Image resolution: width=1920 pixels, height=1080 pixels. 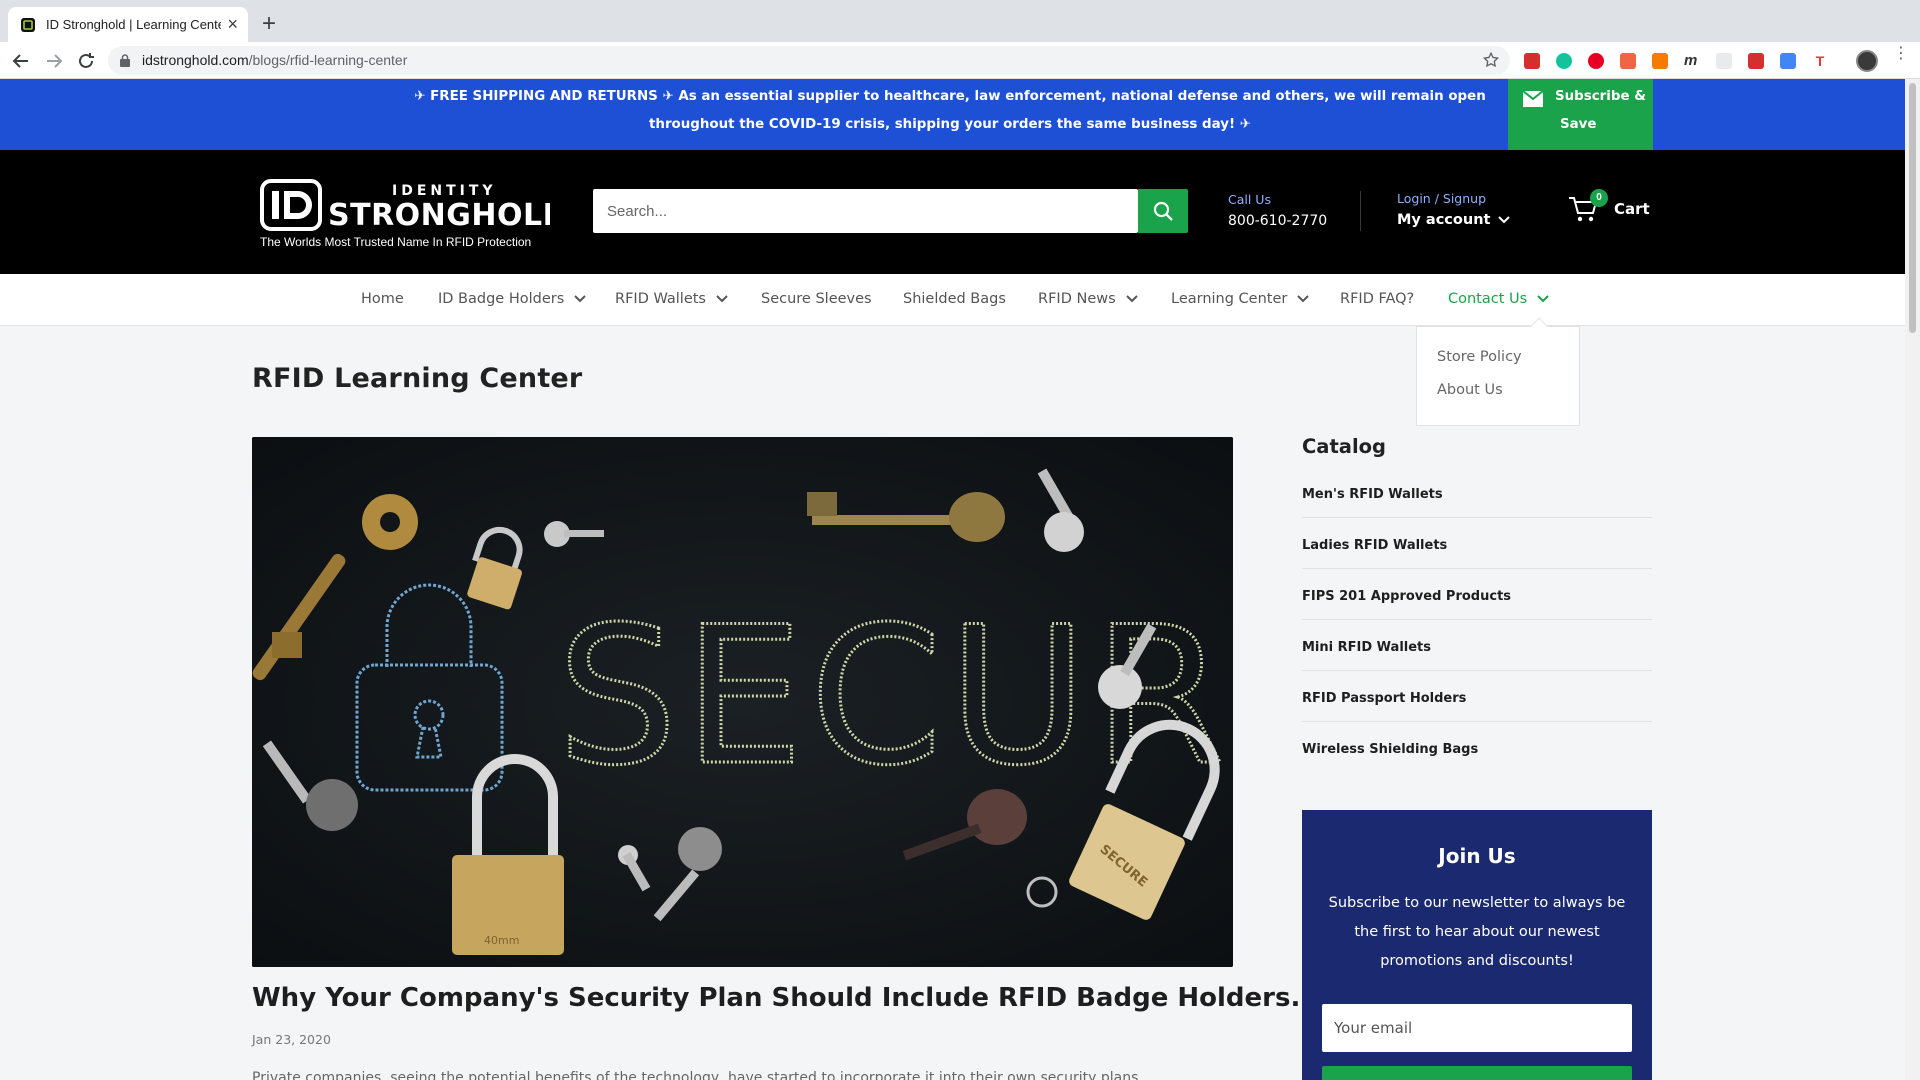 I want to click on nav-learning-center: Learning Center, so click(x=1240, y=299).